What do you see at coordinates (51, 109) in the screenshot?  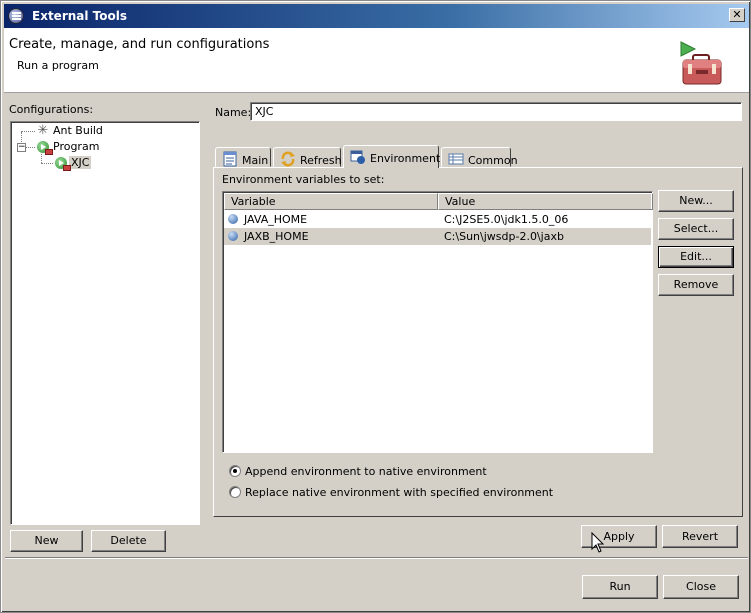 I see `configurations-label: Configurations:` at bounding box center [51, 109].